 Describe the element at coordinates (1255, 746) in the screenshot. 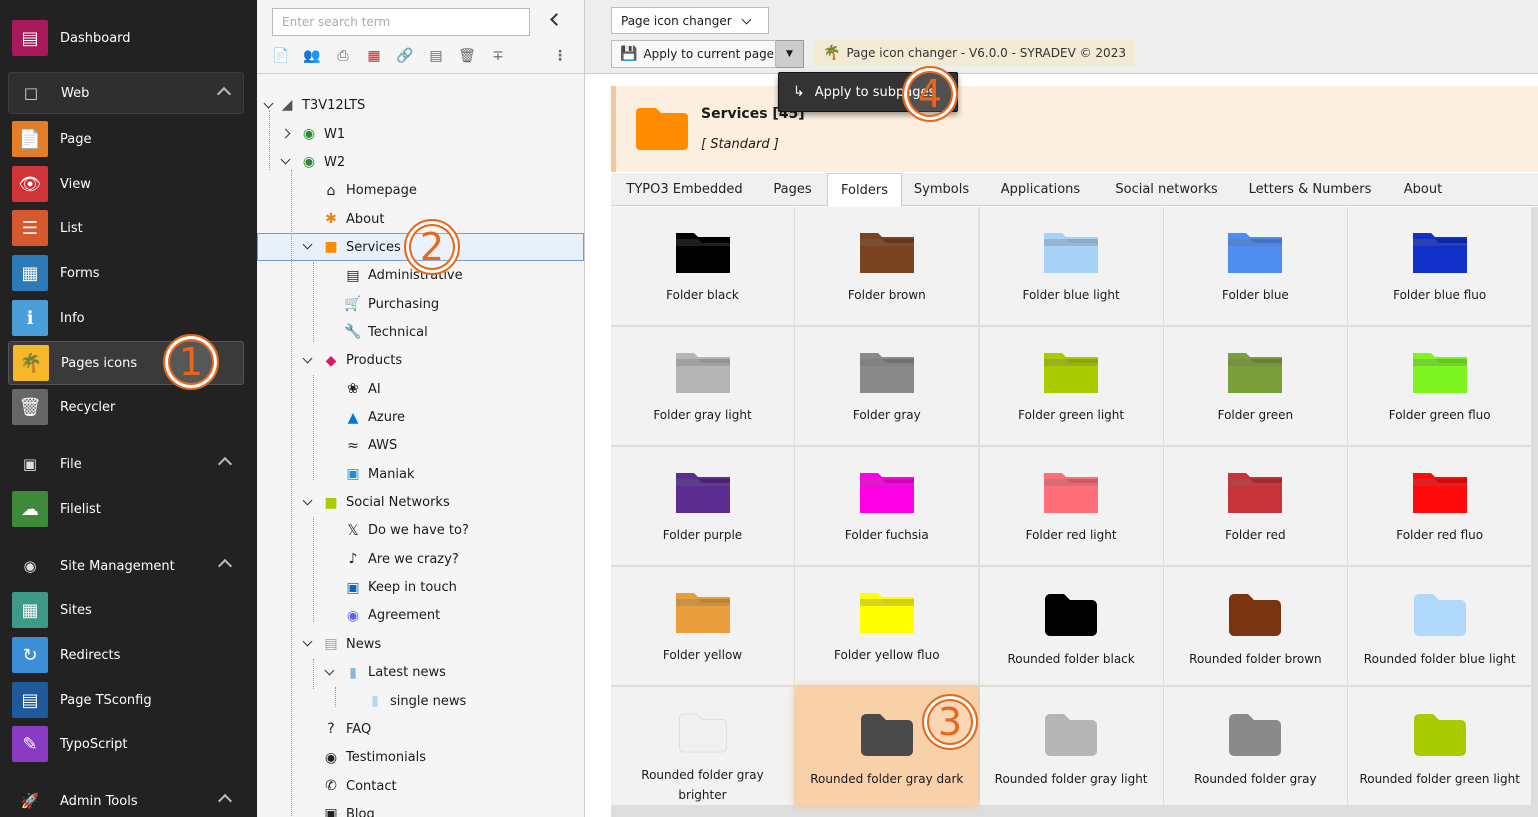

I see `icon-tile-rounded-folder-gray: Rounded folder gray` at that location.